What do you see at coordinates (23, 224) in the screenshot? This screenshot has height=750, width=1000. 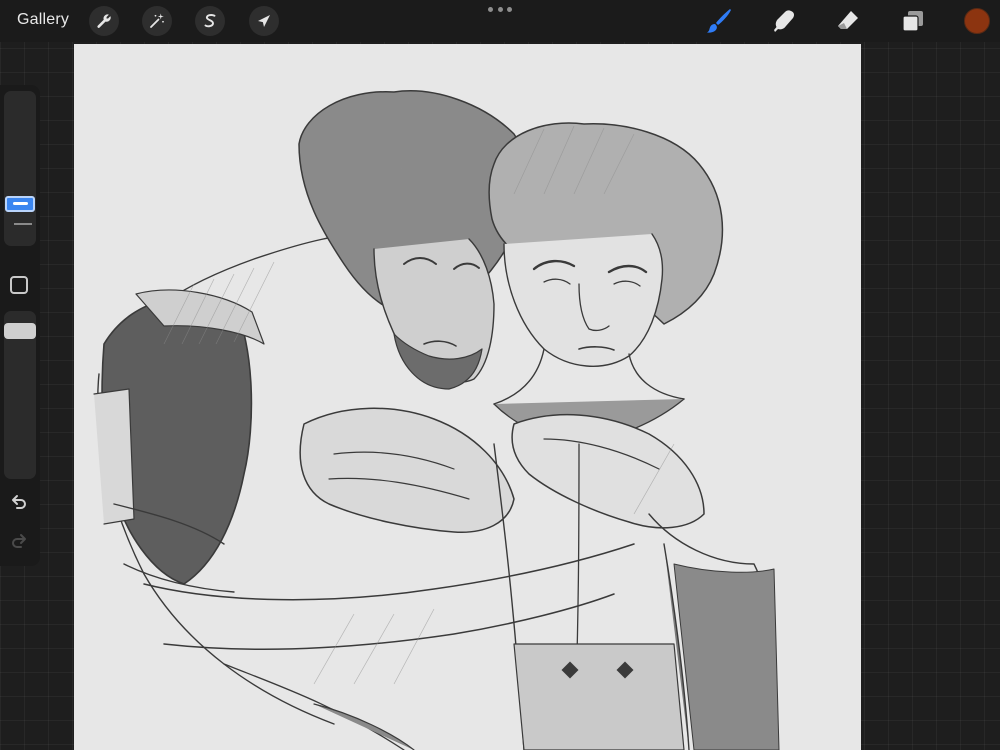 I see `brush-size-tick` at bounding box center [23, 224].